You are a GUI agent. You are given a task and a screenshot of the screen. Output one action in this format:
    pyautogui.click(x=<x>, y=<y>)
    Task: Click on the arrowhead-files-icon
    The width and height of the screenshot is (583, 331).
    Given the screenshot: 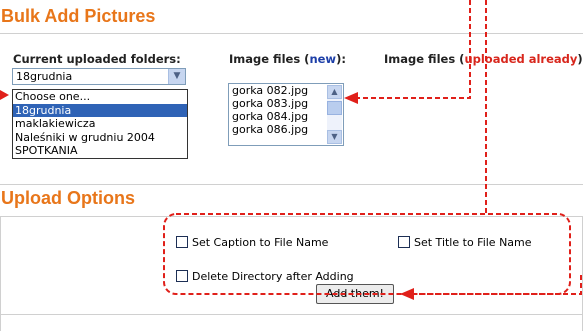 What is the action you would take?
    pyautogui.click(x=351, y=98)
    